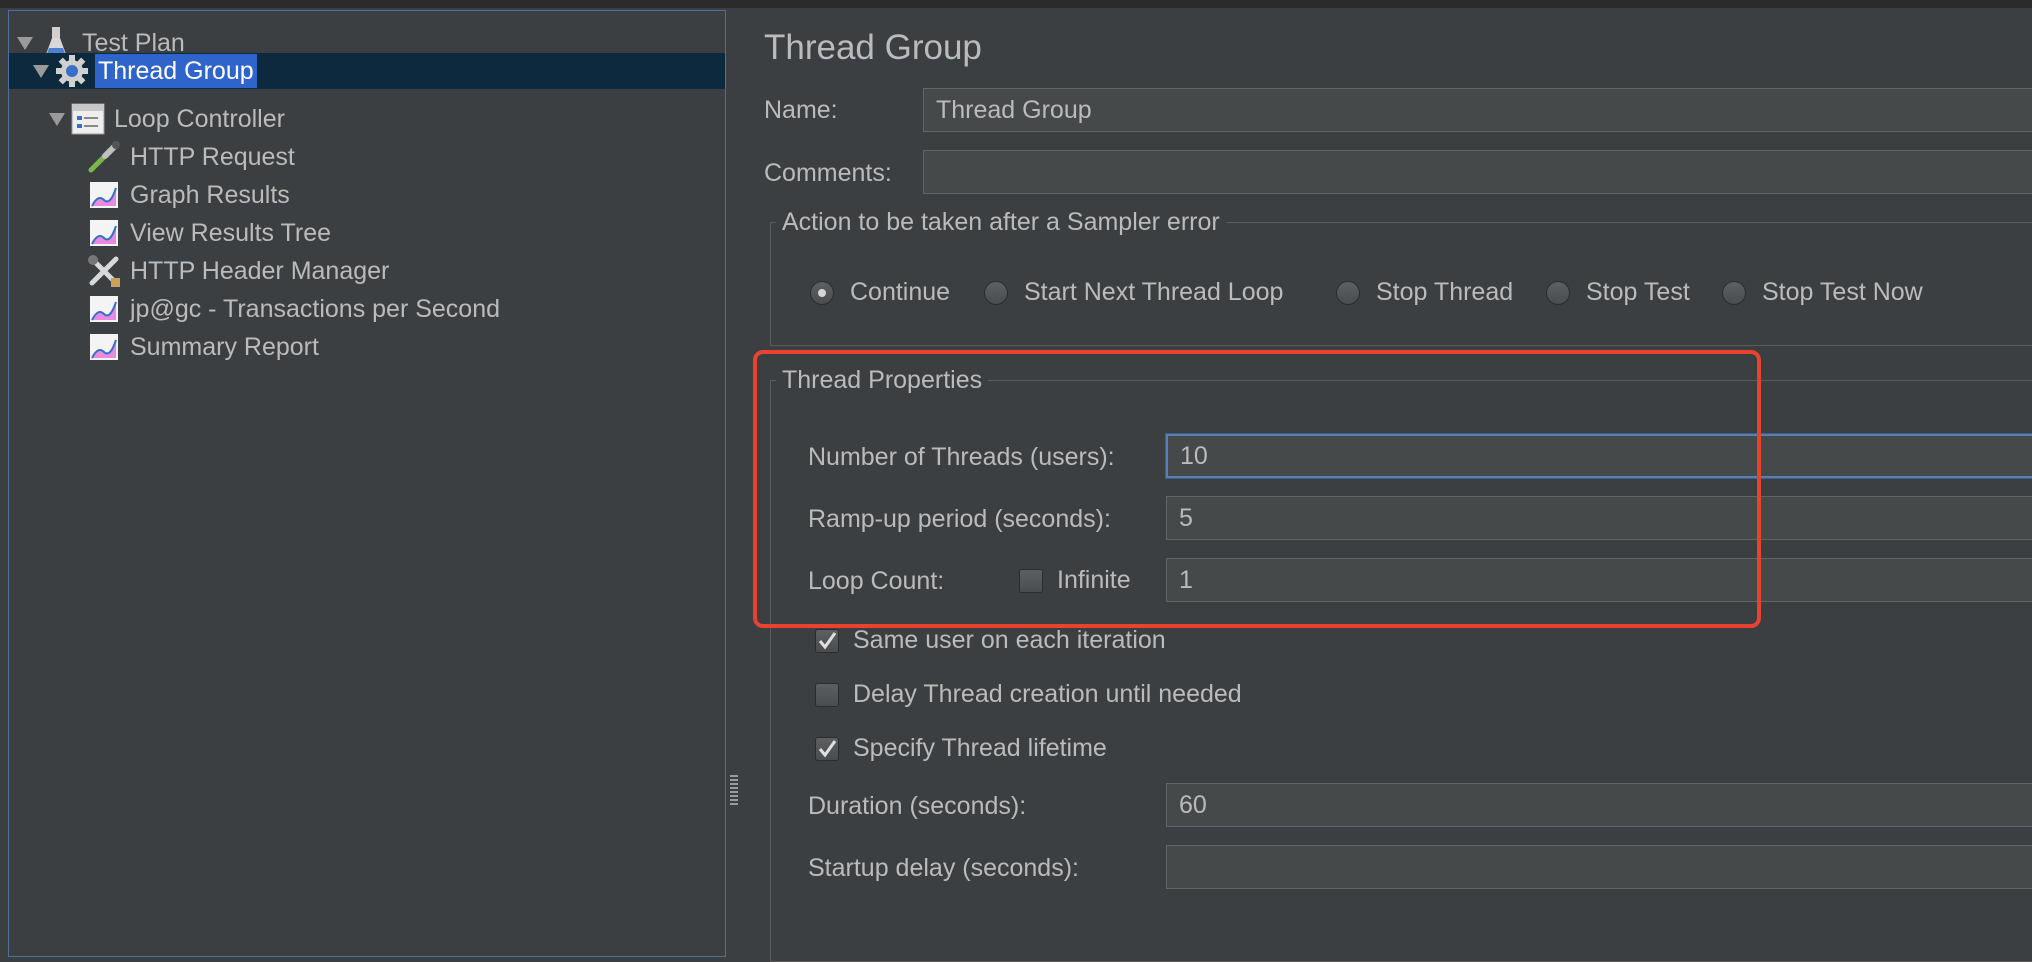  What do you see at coordinates (1599, 805) in the screenshot?
I see `duration-field: 60` at bounding box center [1599, 805].